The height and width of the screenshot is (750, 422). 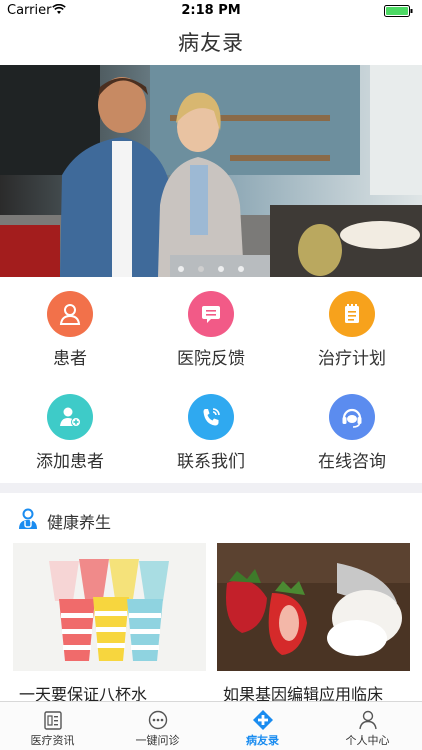 I want to click on phone-icon, so click(x=211, y=417).